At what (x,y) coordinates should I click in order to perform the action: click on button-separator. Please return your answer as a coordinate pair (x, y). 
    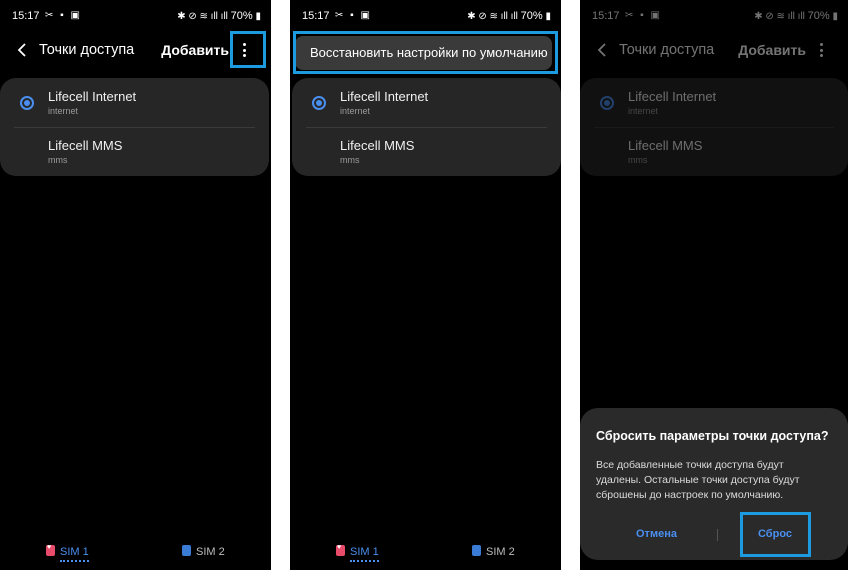
    Looking at the image, I should click on (717, 535).